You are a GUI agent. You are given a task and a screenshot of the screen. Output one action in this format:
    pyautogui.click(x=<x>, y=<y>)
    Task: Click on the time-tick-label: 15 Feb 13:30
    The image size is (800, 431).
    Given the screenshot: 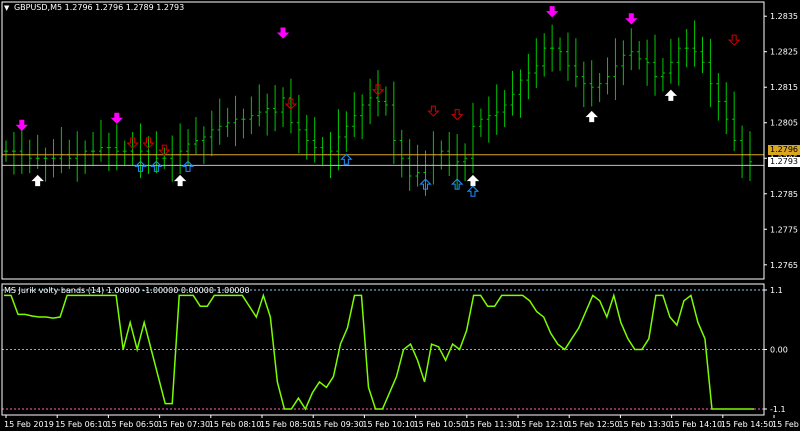 What is the action you would take?
    pyautogui.click(x=644, y=424)
    